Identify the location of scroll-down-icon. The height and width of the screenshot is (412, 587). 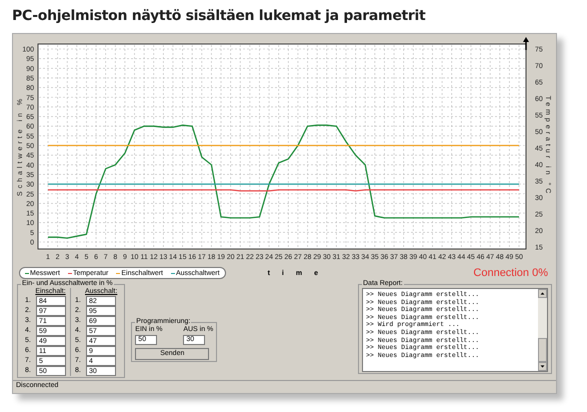
(542, 366).